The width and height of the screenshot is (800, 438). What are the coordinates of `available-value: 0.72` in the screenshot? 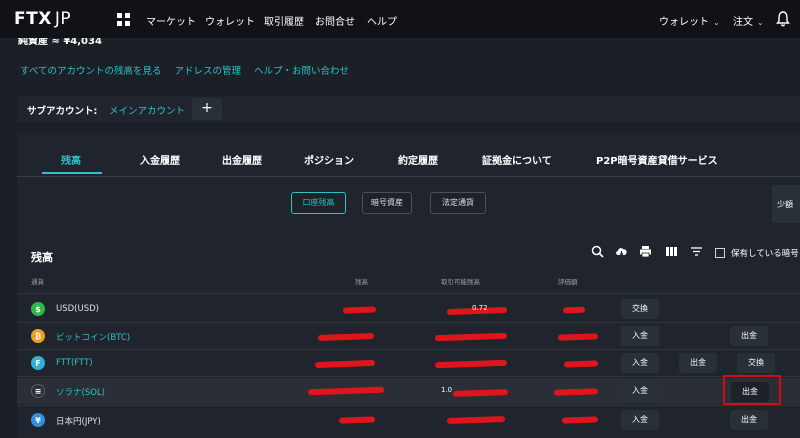 It's located at (480, 308).